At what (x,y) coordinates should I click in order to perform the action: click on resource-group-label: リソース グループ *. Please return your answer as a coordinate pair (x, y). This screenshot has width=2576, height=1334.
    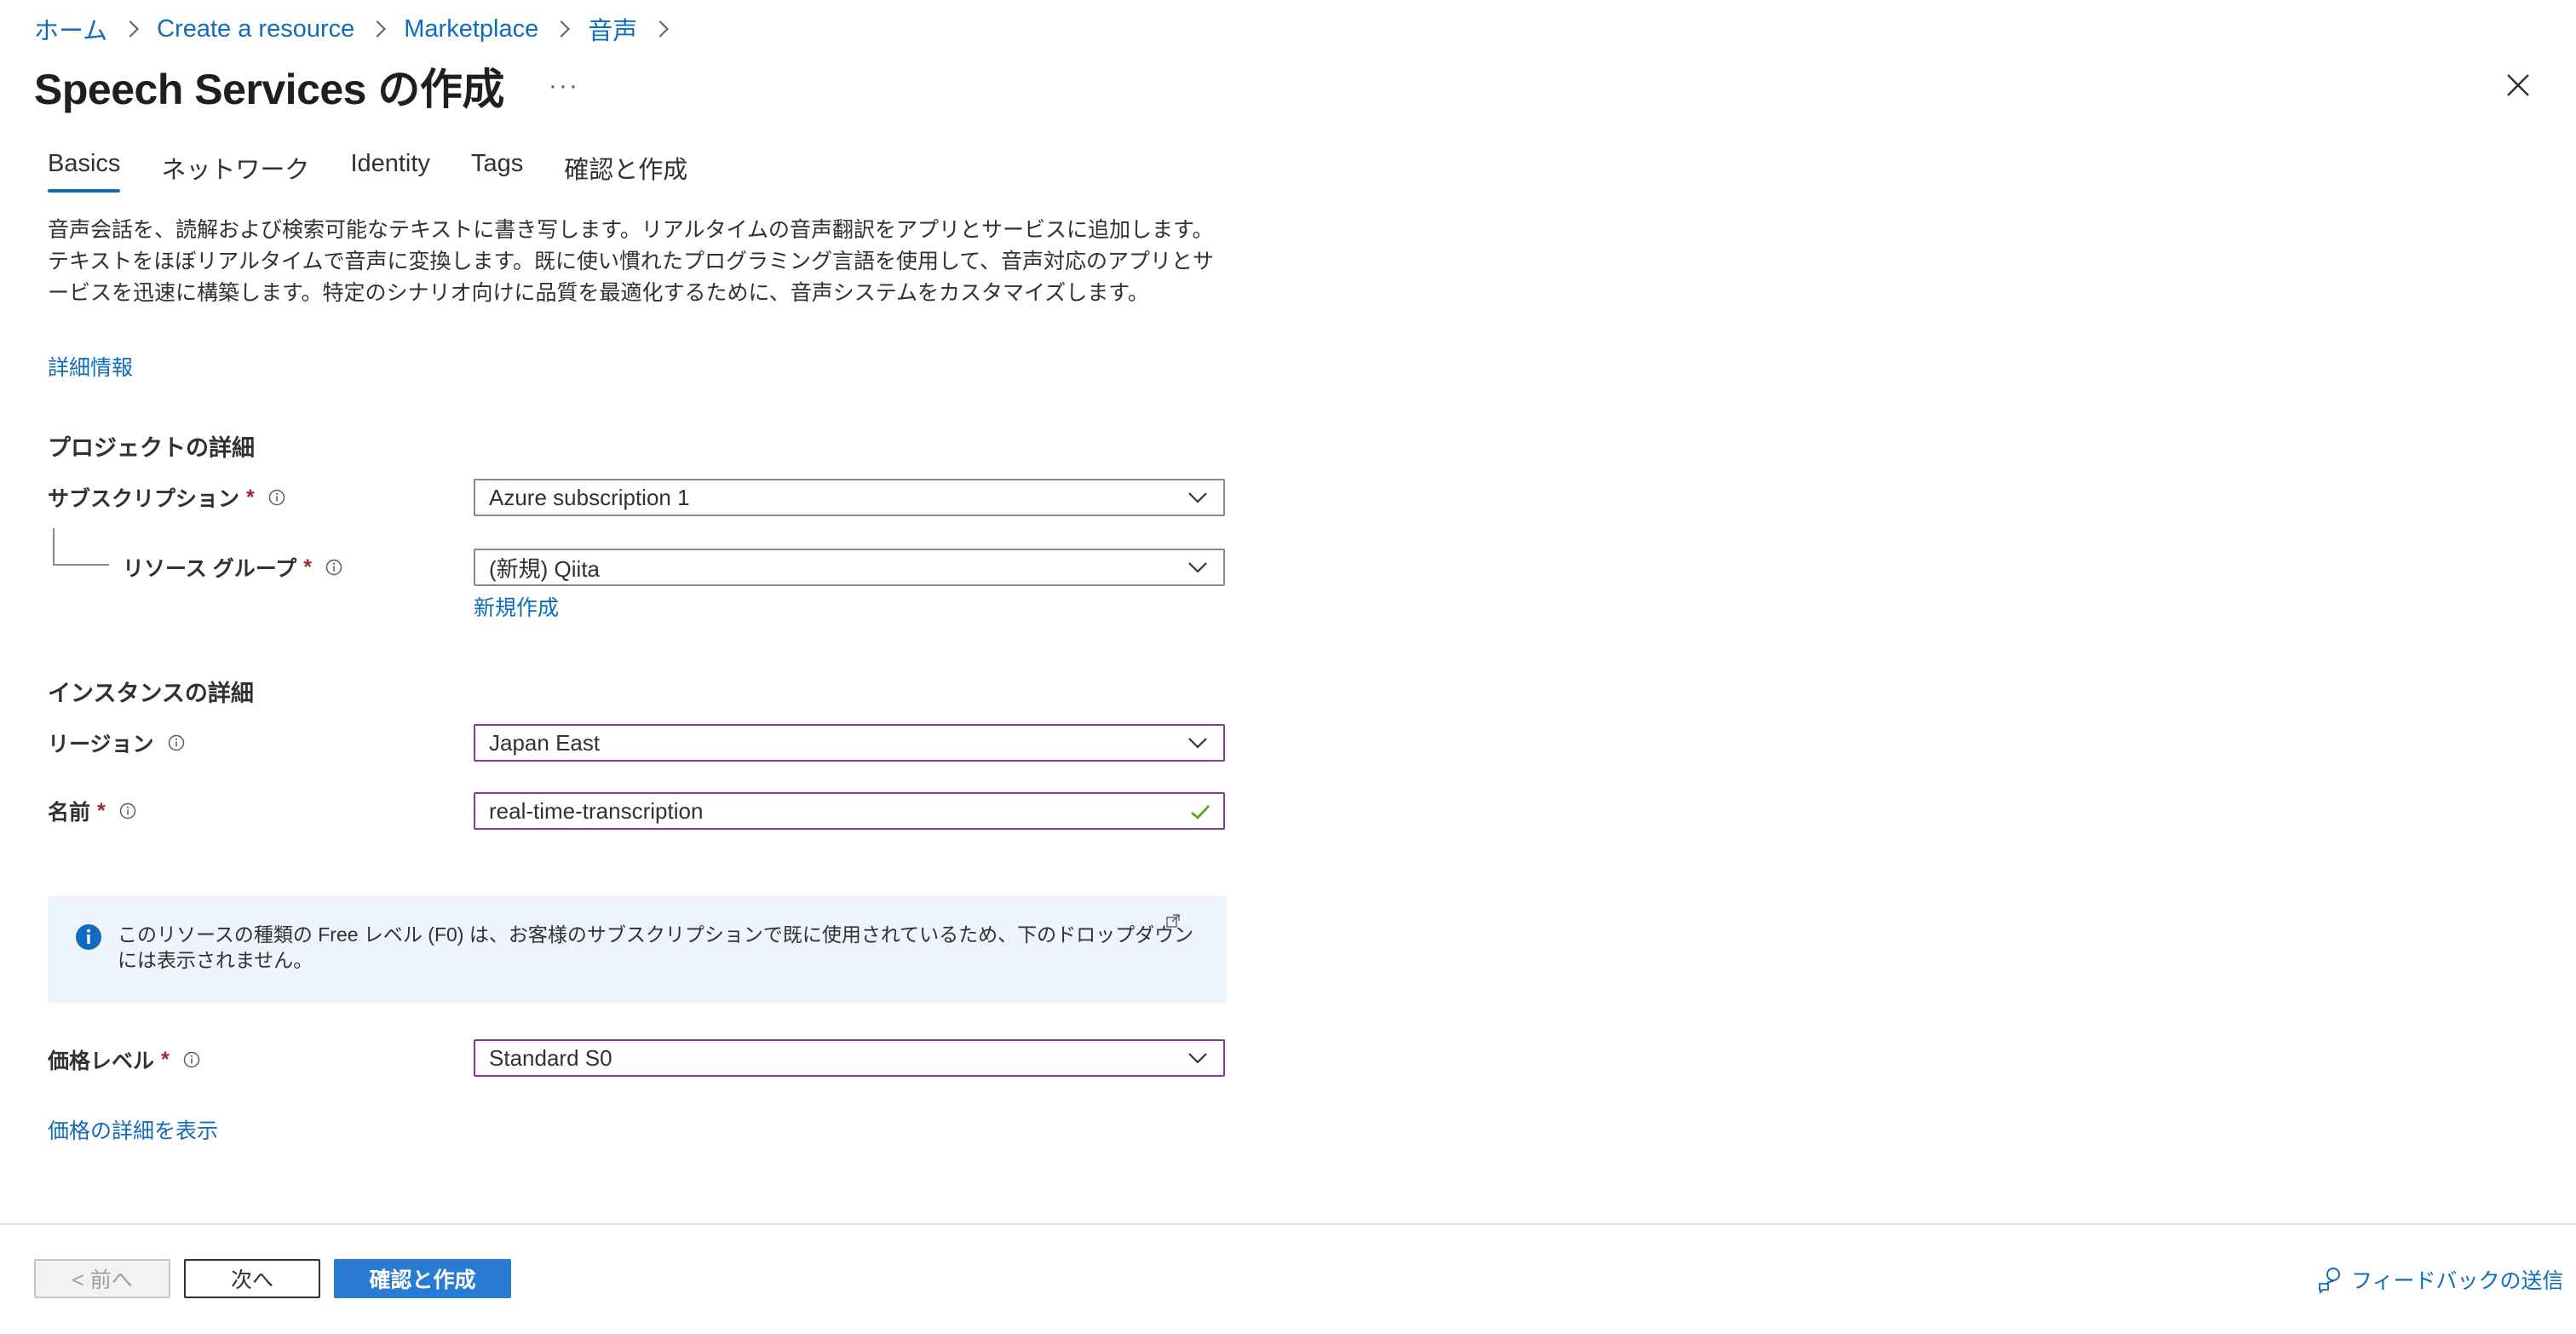
    Looking at the image, I should click on (233, 568).